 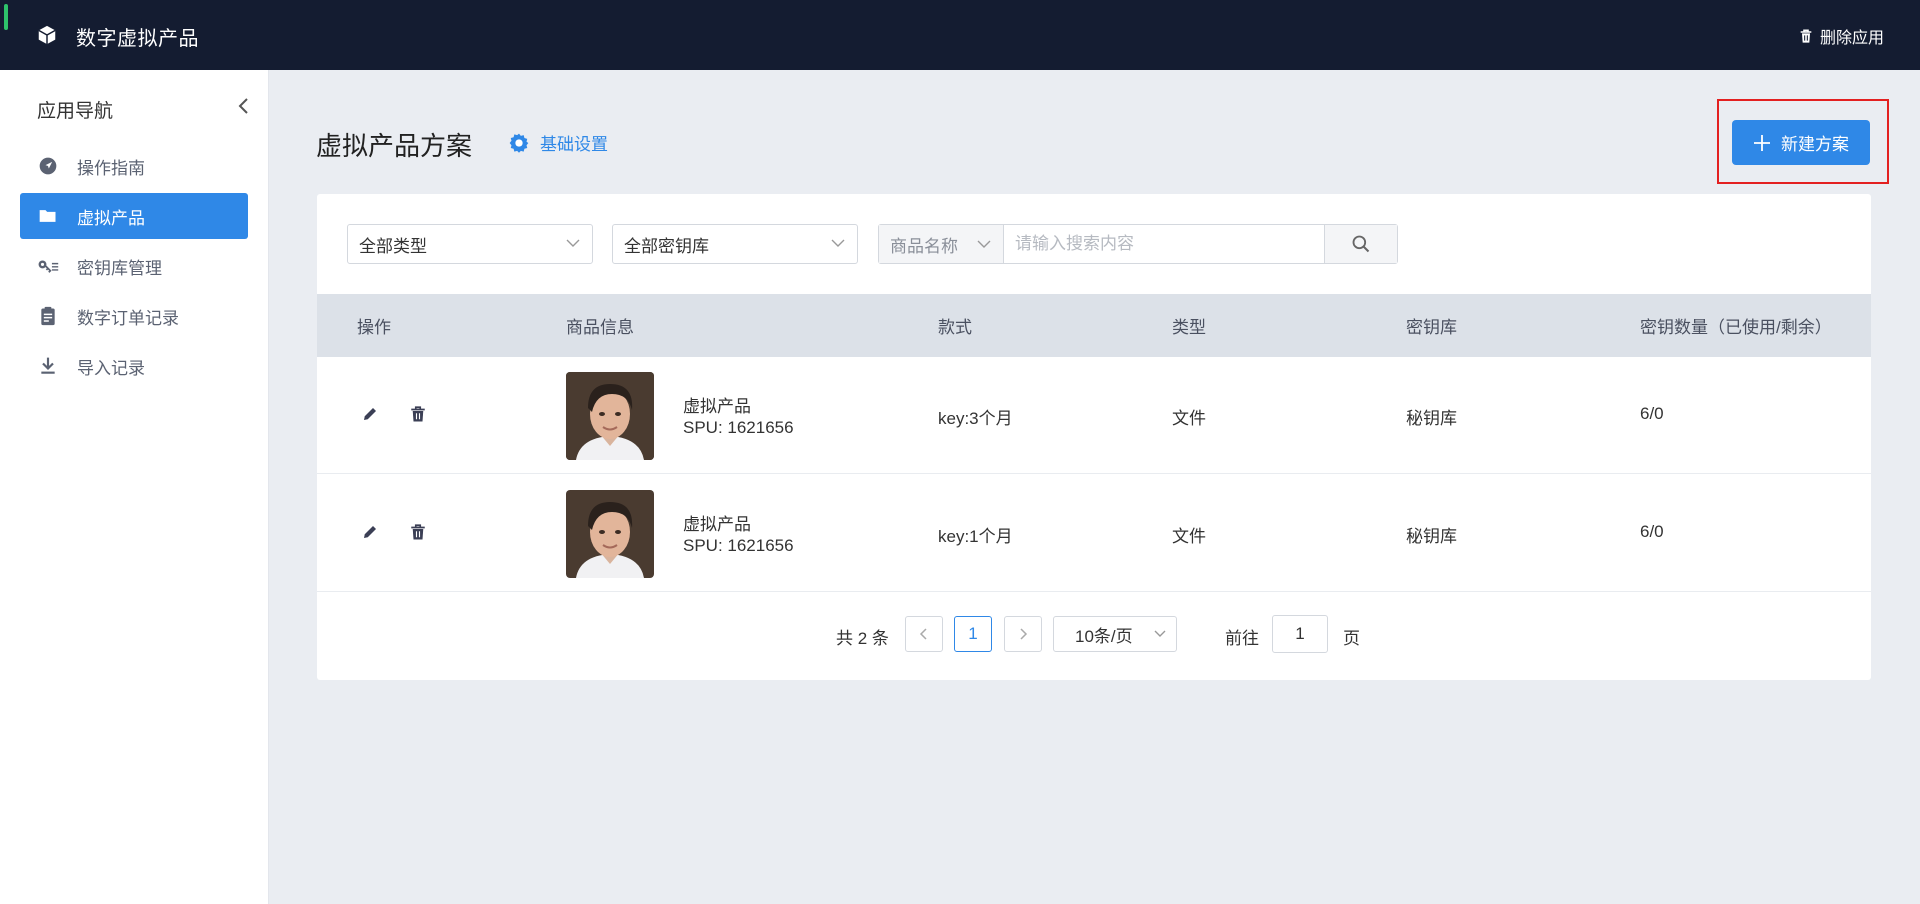 I want to click on cube-icon, so click(x=47, y=35).